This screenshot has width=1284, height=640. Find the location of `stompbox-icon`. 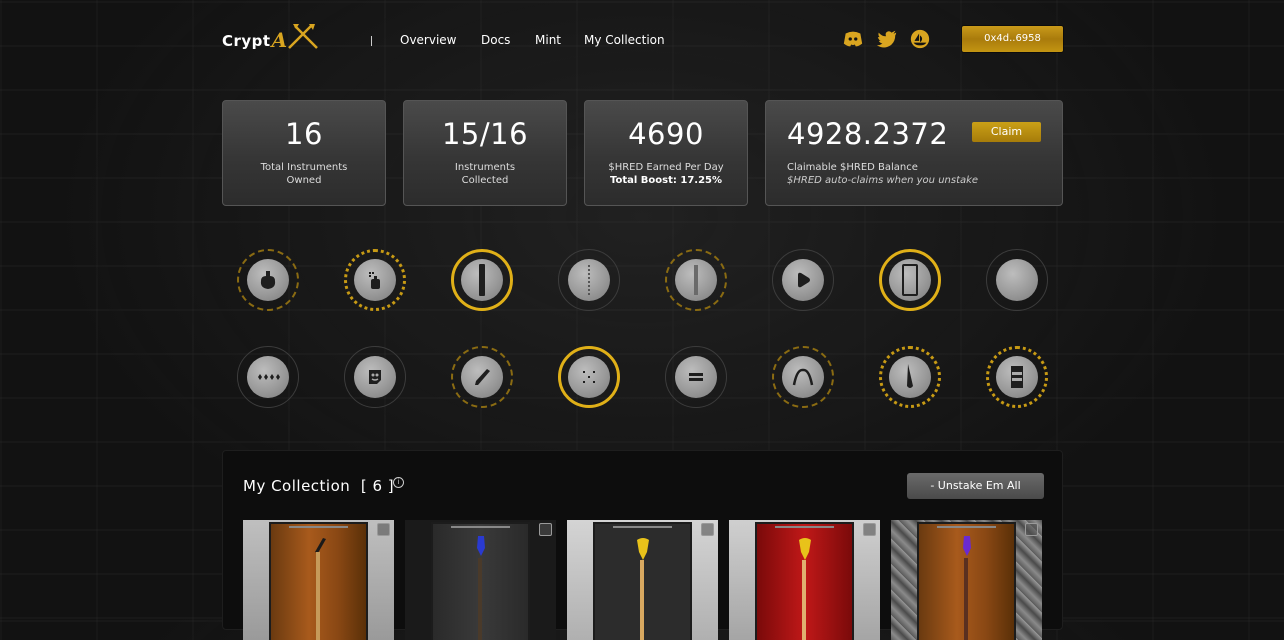

stompbox-icon is located at coordinates (375, 377).